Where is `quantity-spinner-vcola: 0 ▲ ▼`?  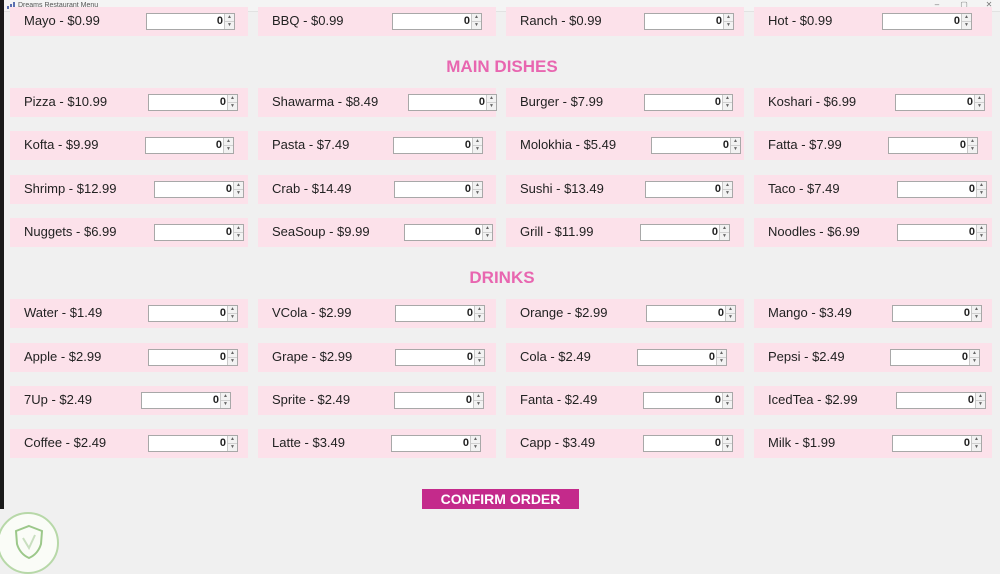 quantity-spinner-vcola: 0 ▲ ▼ is located at coordinates (440, 313).